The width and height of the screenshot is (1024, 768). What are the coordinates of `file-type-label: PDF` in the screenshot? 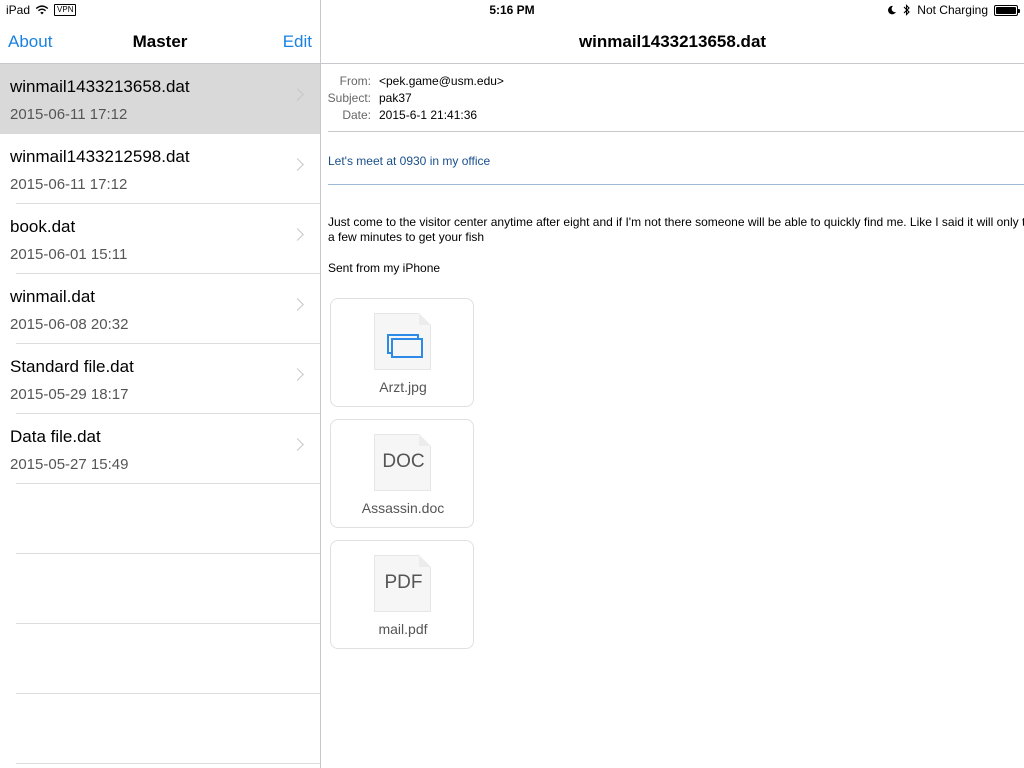 It's located at (403, 582).